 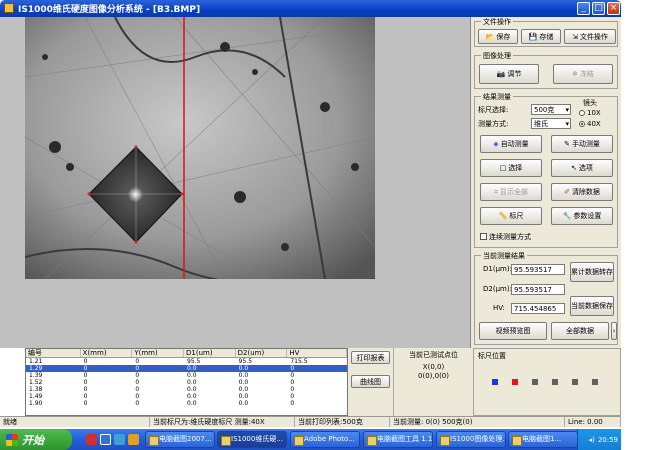 I want to click on option-button: ↖ 选项, so click(x=582, y=168).